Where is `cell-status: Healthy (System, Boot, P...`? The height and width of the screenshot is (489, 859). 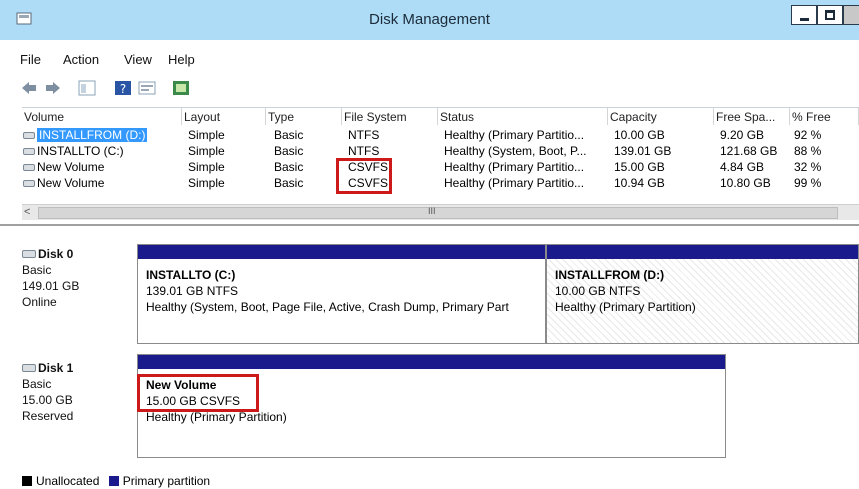
cell-status: Healthy (System, Boot, P... is located at coordinates (515, 151).